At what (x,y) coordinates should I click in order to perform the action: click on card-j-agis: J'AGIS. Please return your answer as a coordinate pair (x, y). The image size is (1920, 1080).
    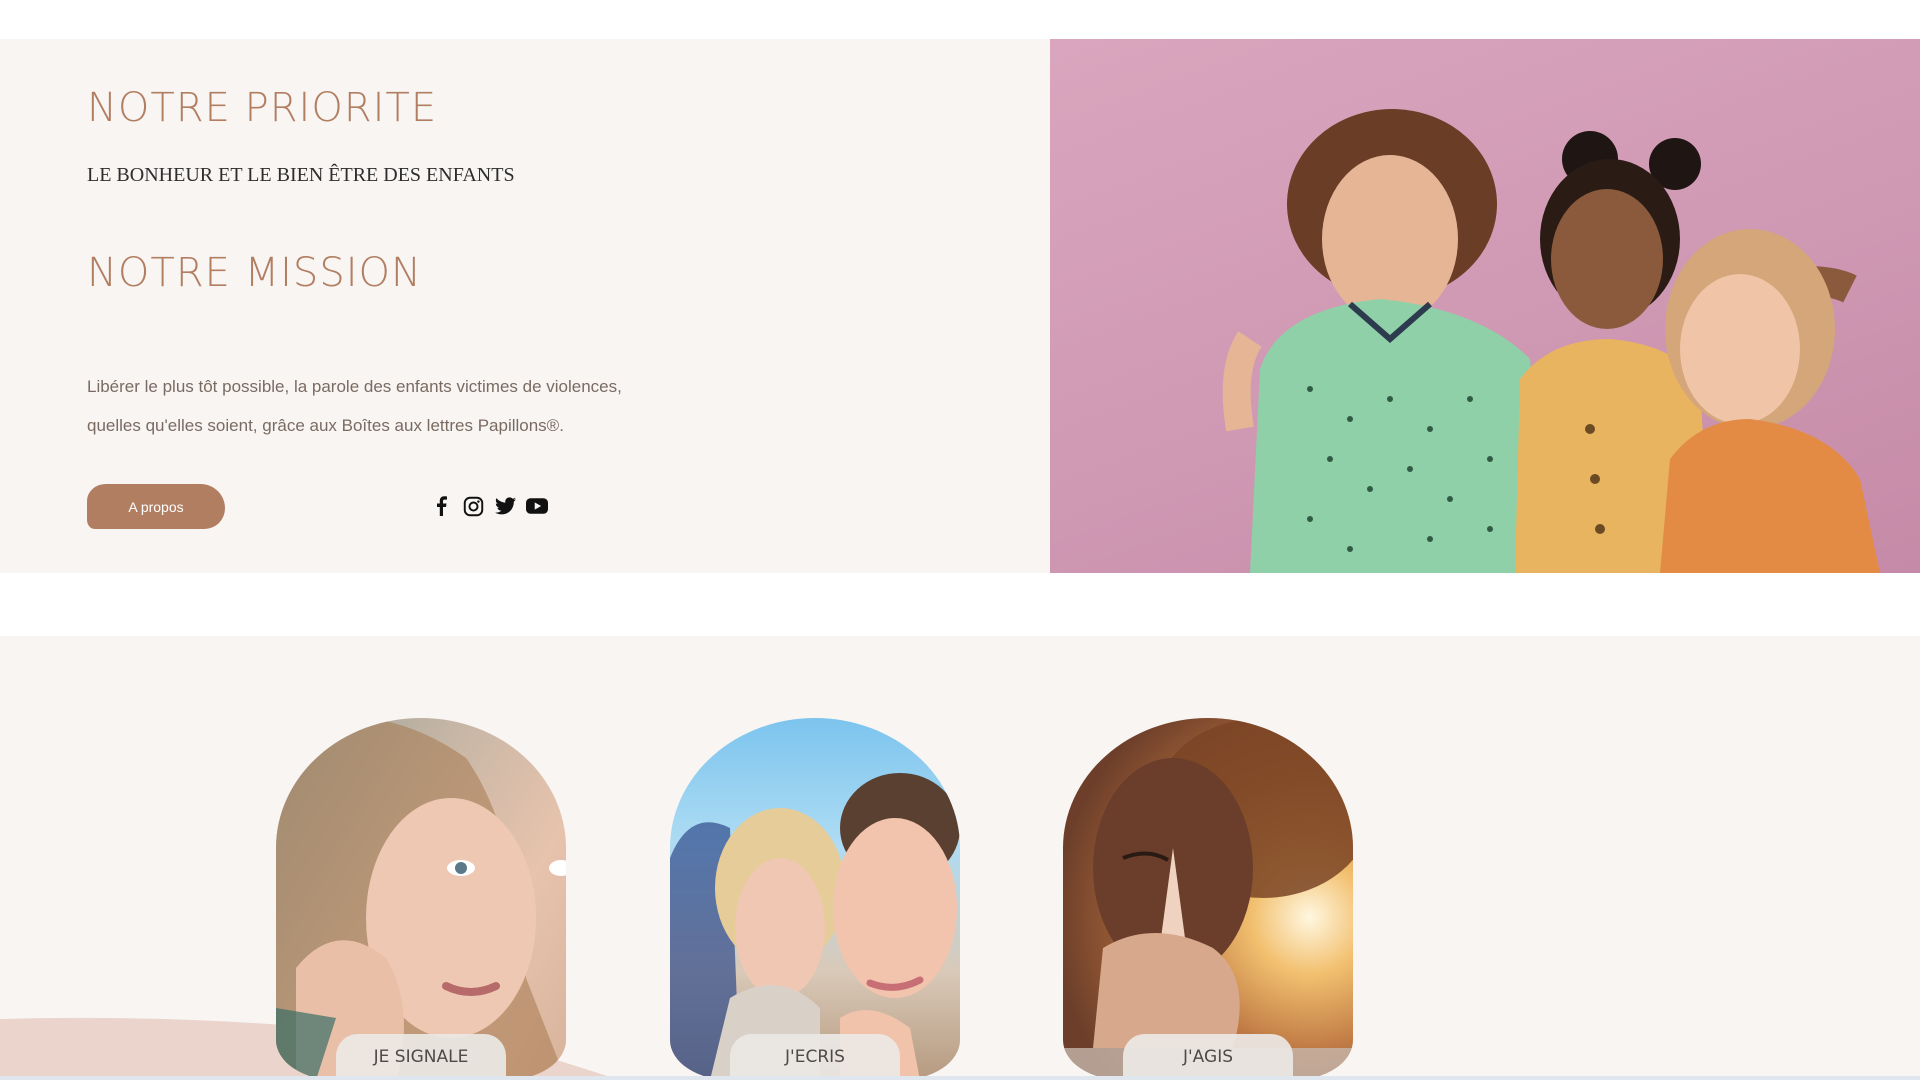
    Looking at the image, I should click on (1208, 899).